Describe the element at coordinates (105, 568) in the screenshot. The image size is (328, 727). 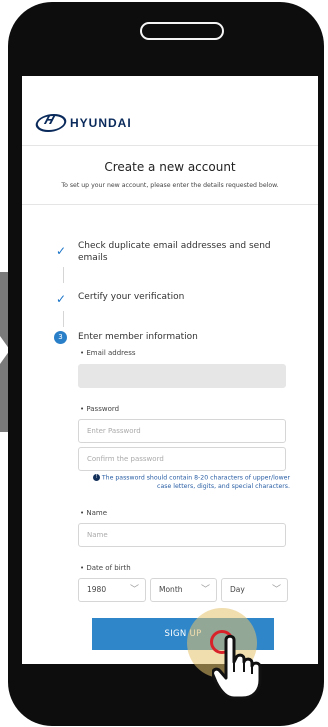
I see `dob-label: • Date of birth` at that location.